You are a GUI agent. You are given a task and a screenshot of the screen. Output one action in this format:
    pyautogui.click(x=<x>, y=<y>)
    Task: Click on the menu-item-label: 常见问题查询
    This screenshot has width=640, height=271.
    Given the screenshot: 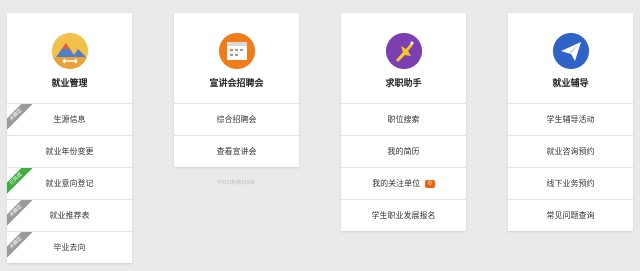 What is the action you would take?
    pyautogui.click(x=570, y=215)
    